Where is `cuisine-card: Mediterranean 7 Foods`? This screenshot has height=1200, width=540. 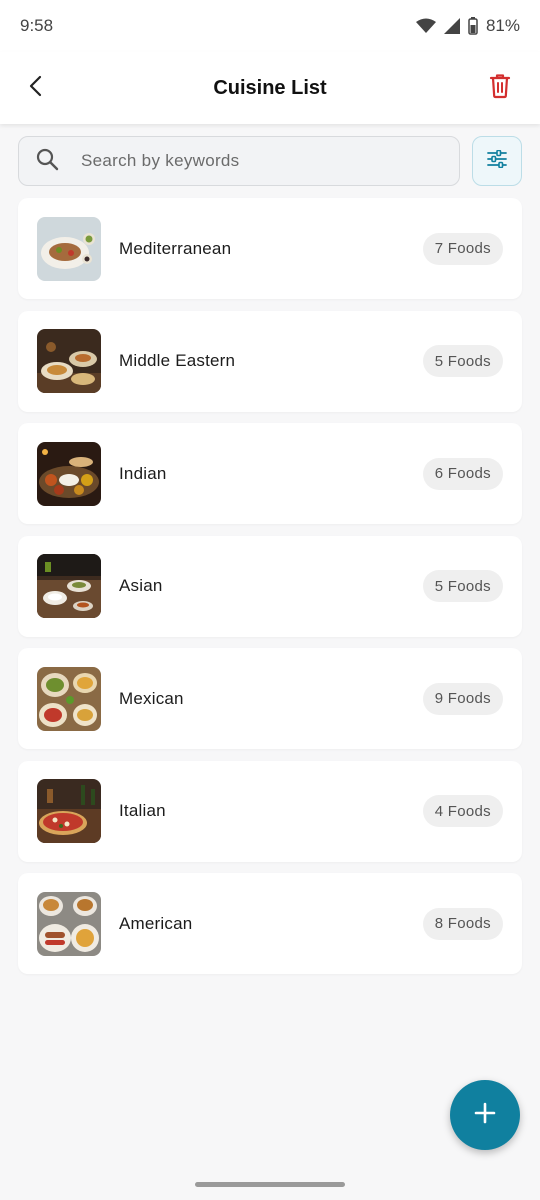
cuisine-card: Mediterranean 7 Foods is located at coordinates (270, 248).